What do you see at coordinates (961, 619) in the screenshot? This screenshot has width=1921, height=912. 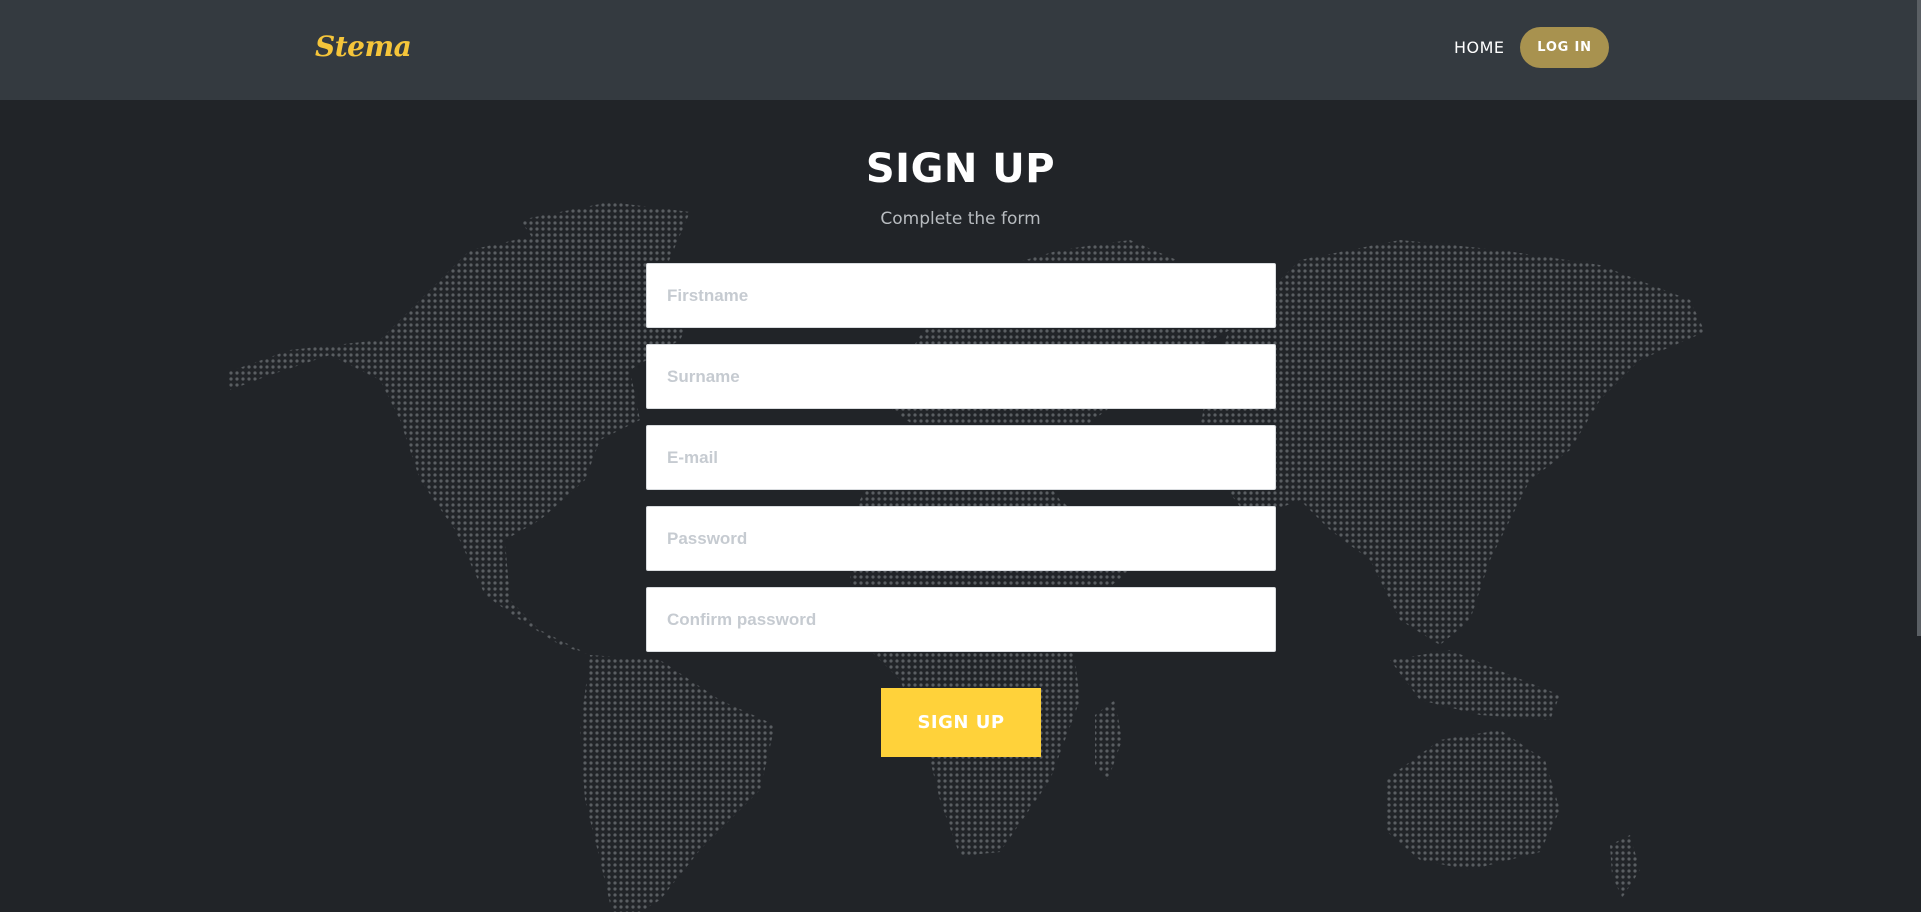 I see `confirm-password-field` at bounding box center [961, 619].